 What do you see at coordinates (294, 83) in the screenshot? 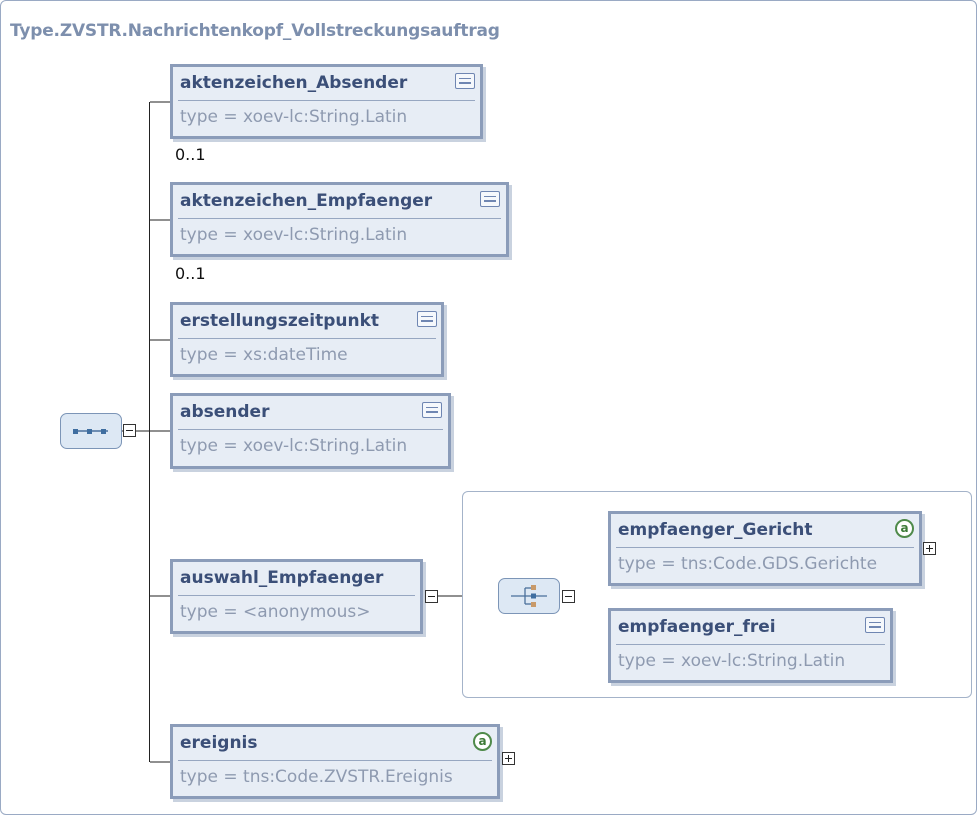
I see `element-name: aktenzeichen_Absender` at bounding box center [294, 83].